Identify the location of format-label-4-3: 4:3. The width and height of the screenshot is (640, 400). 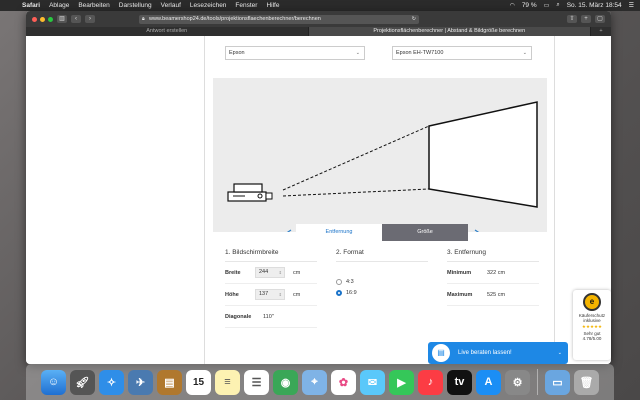
(350, 281).